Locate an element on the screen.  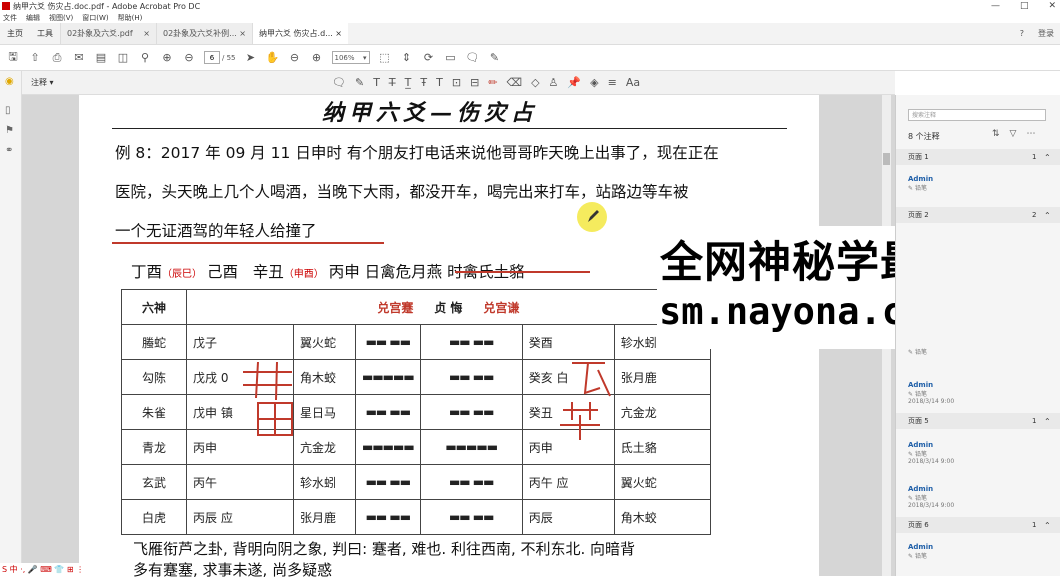
ime-toolbar: S 中 ·, 🎤 ⌨ 👕 ⊞ ⋮ is located at coordinates (55, 569).